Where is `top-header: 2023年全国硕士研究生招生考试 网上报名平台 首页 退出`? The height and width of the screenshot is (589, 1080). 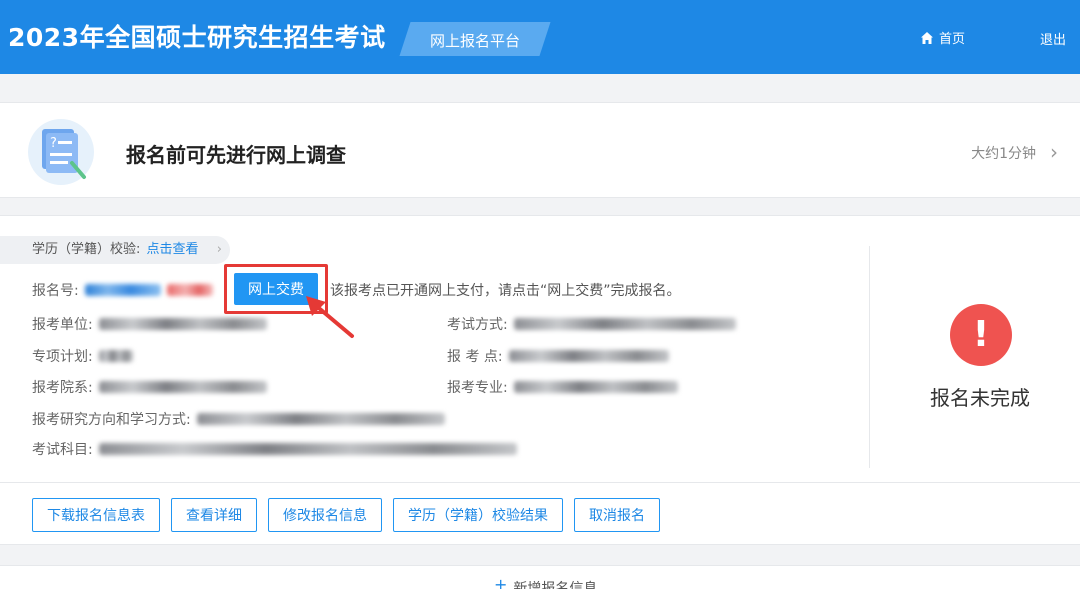 top-header: 2023年全国硕士研究生招生考试 网上报名平台 首页 退出 is located at coordinates (540, 37).